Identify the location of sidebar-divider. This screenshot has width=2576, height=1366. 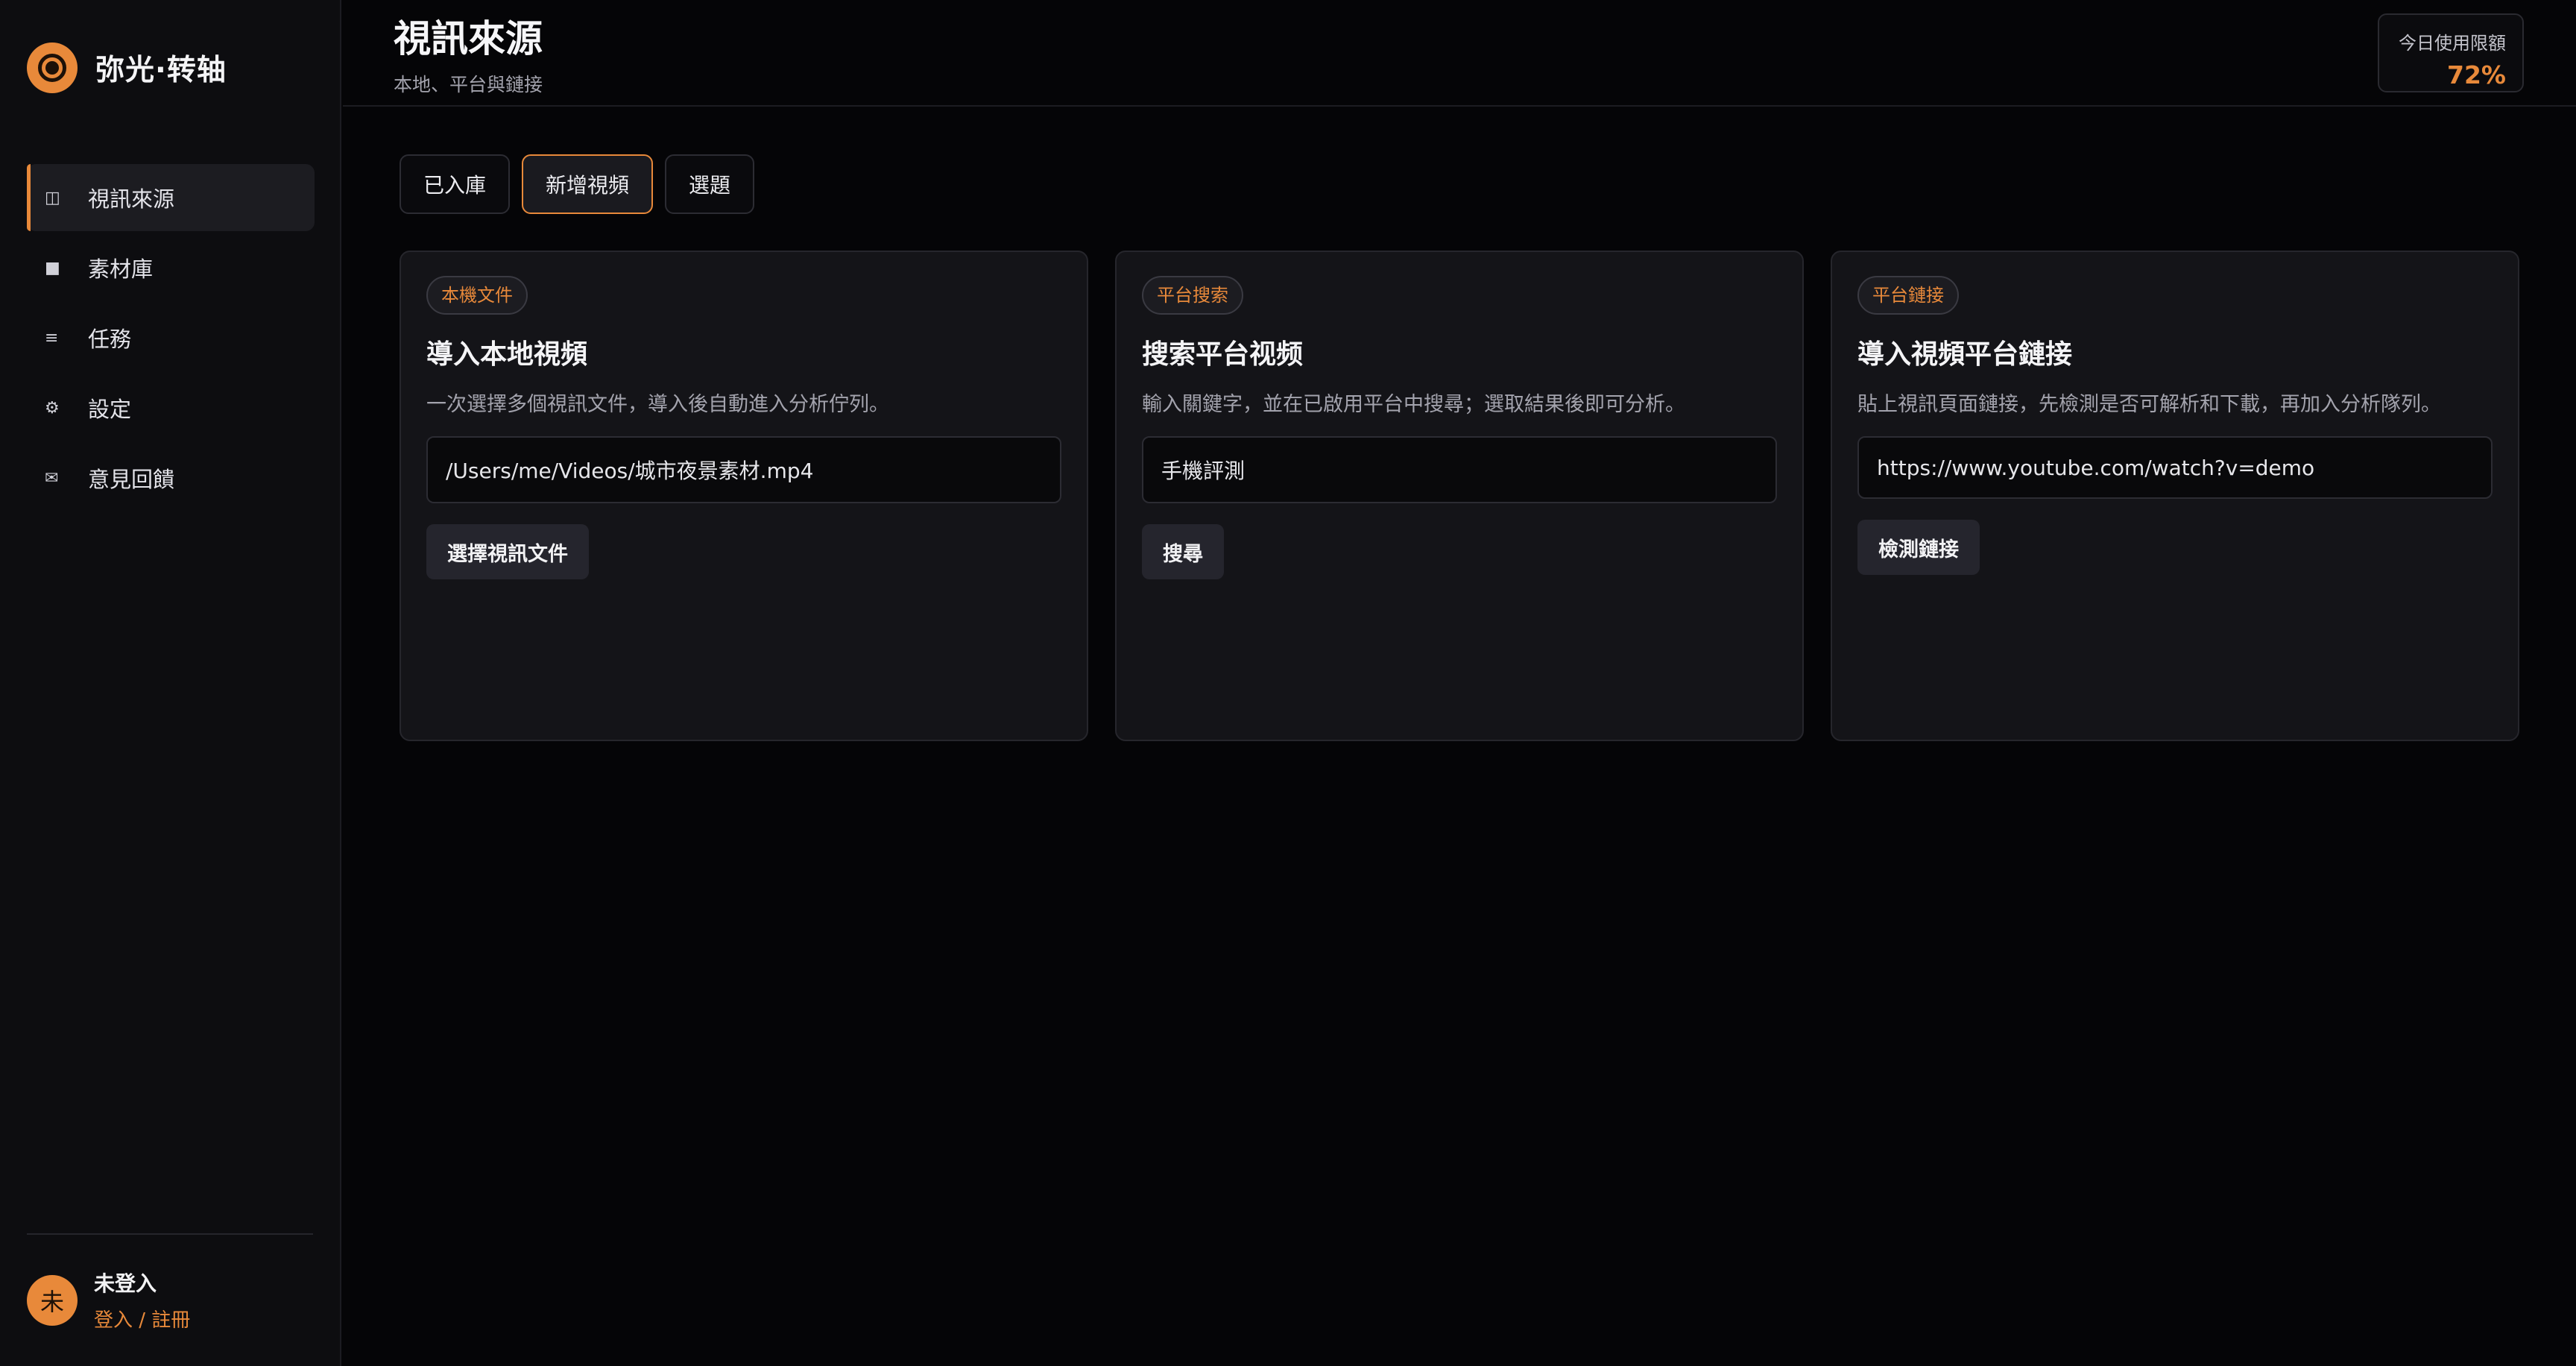
(170, 1234).